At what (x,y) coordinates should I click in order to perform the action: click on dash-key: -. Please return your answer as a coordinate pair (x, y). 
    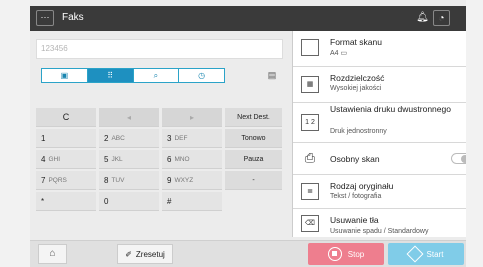
    Looking at the image, I should click on (253, 180).